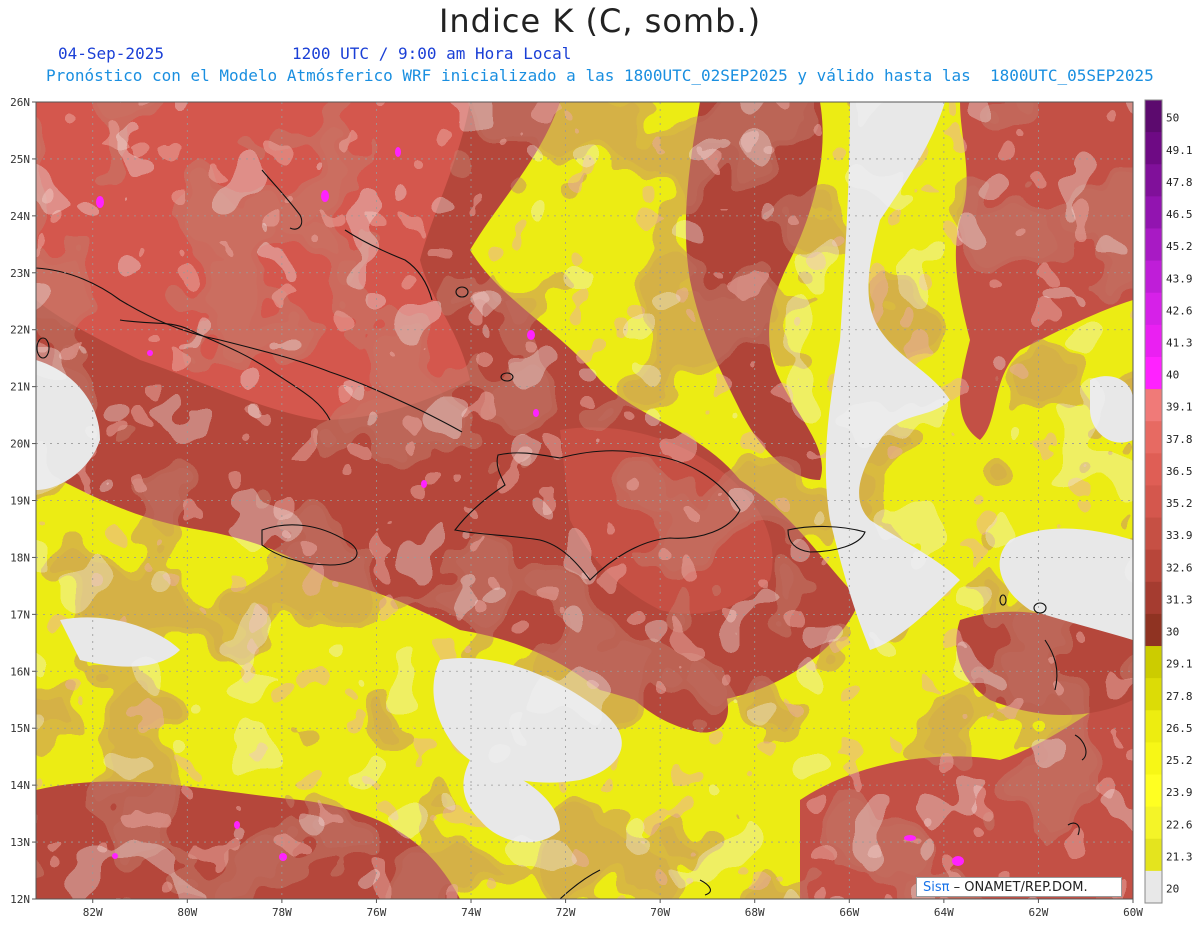  I want to click on lat-label: 19N, so click(20, 501).